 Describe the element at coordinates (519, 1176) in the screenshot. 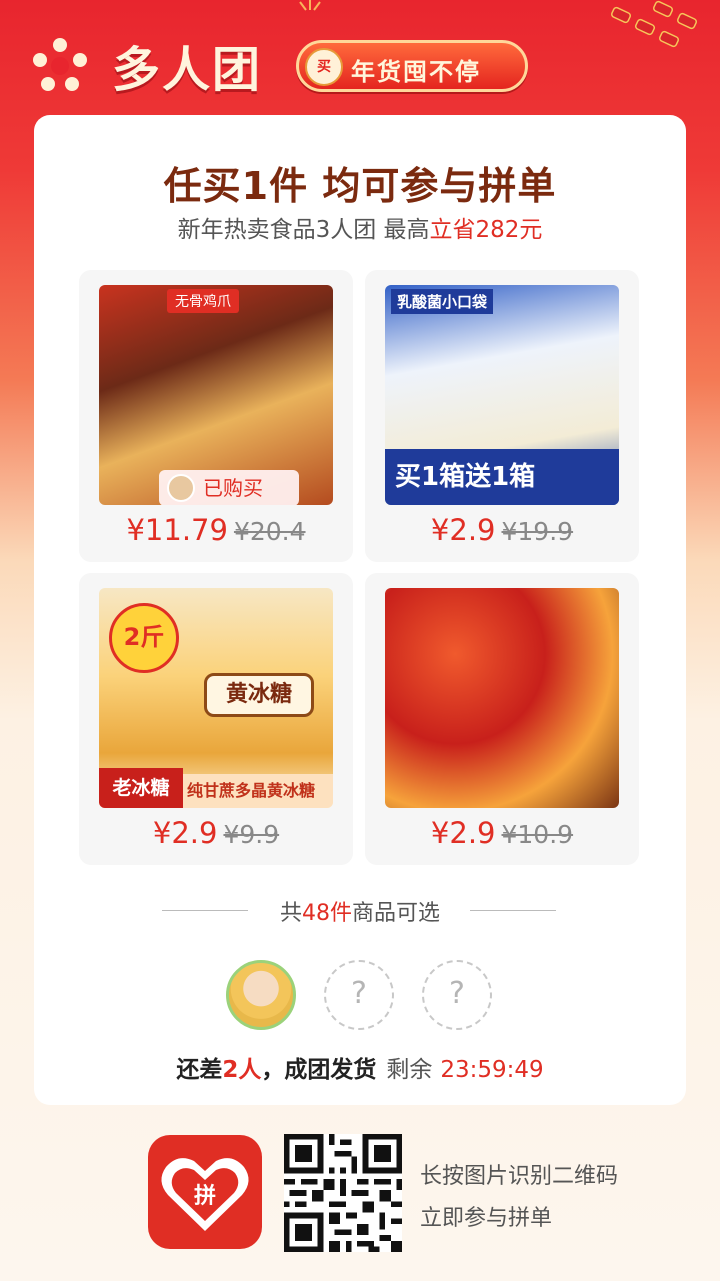

I see `scan-line-1: 长按图片识别二维码` at that location.